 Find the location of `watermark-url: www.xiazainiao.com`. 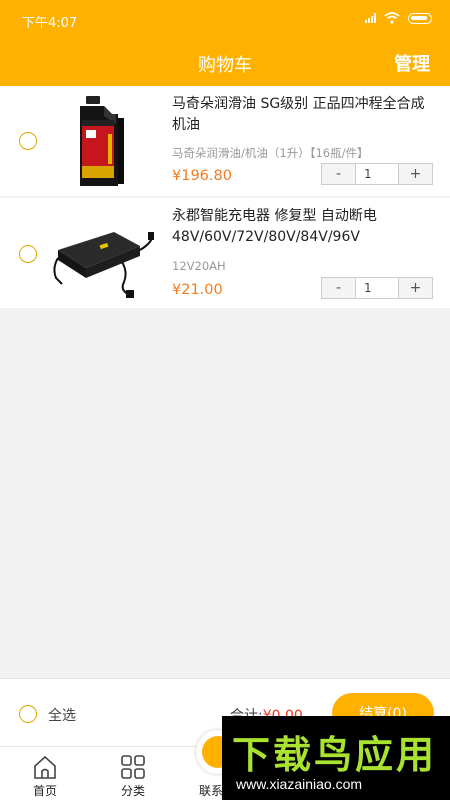

watermark-url: www.xiazainiao.com is located at coordinates (299, 784).